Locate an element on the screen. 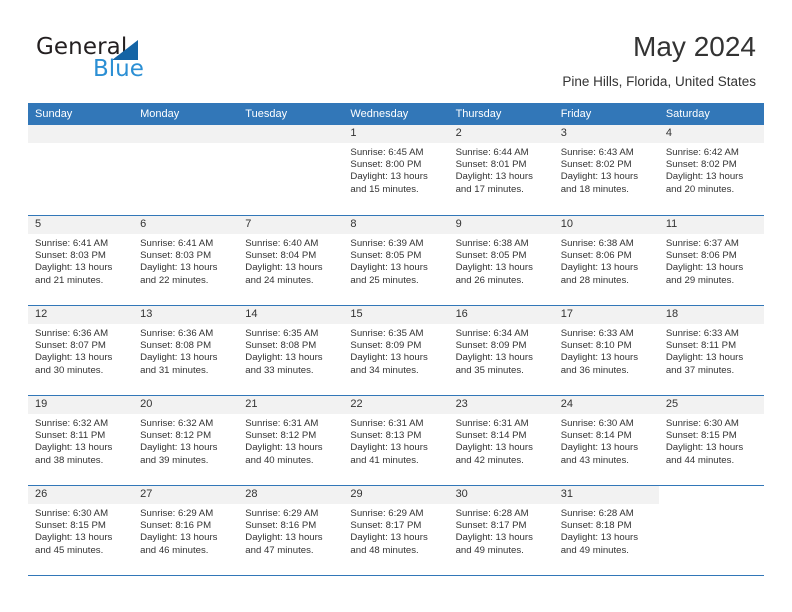 The height and width of the screenshot is (612, 792). day-detail-line: Sunrise: 6:29 AM is located at coordinates (282, 513).